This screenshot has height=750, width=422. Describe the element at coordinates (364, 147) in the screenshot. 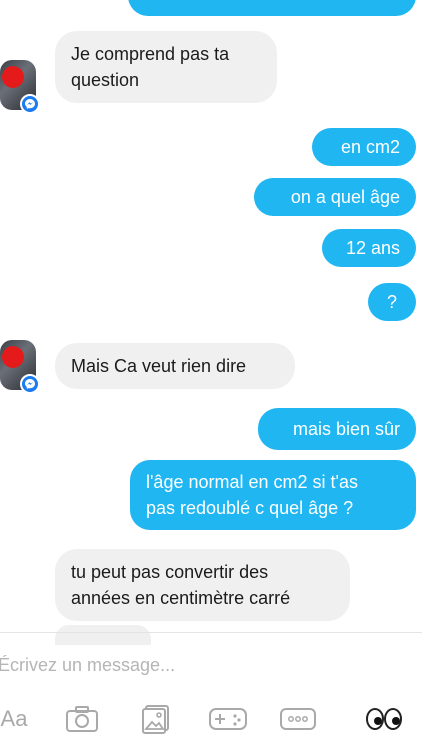

I see `outgoing-message: en cm2` at that location.